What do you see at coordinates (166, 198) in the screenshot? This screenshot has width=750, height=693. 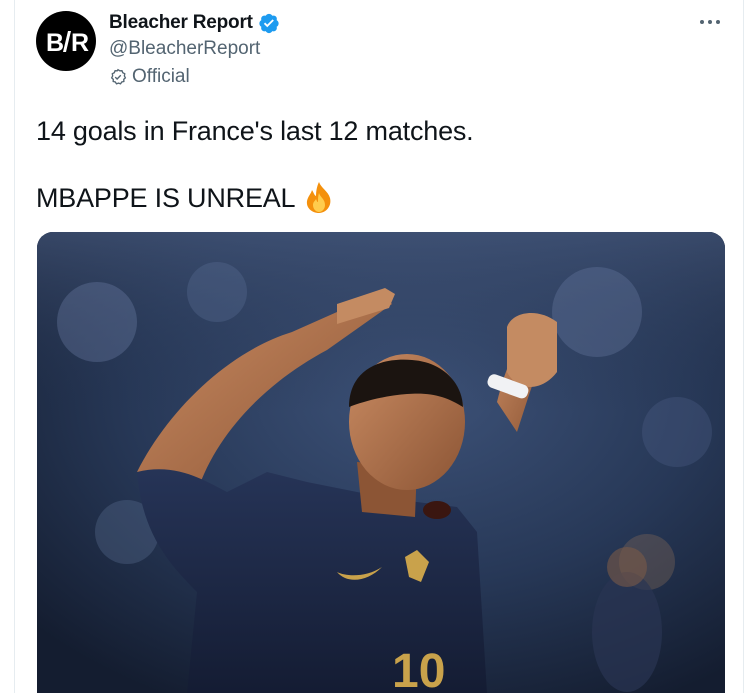 I see `tweet-text-line-2: MBAPPE IS UNREAL` at bounding box center [166, 198].